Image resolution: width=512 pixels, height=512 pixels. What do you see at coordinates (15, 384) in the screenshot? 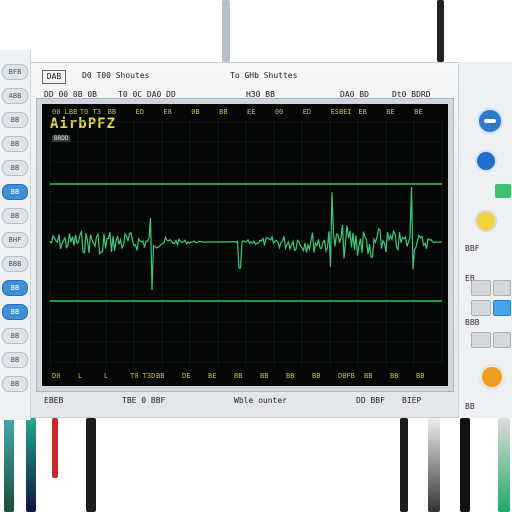
I see `left-panel-button-14: BB` at bounding box center [15, 384].